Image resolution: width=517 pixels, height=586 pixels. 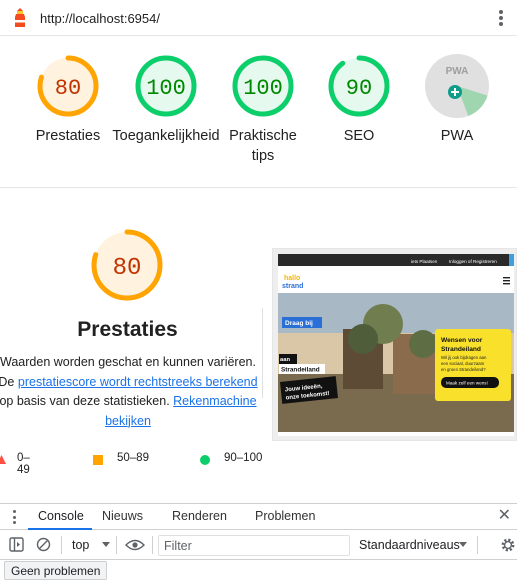 I want to click on gauge-best-practices: 100 Praktische tips, so click(x=263, y=110).